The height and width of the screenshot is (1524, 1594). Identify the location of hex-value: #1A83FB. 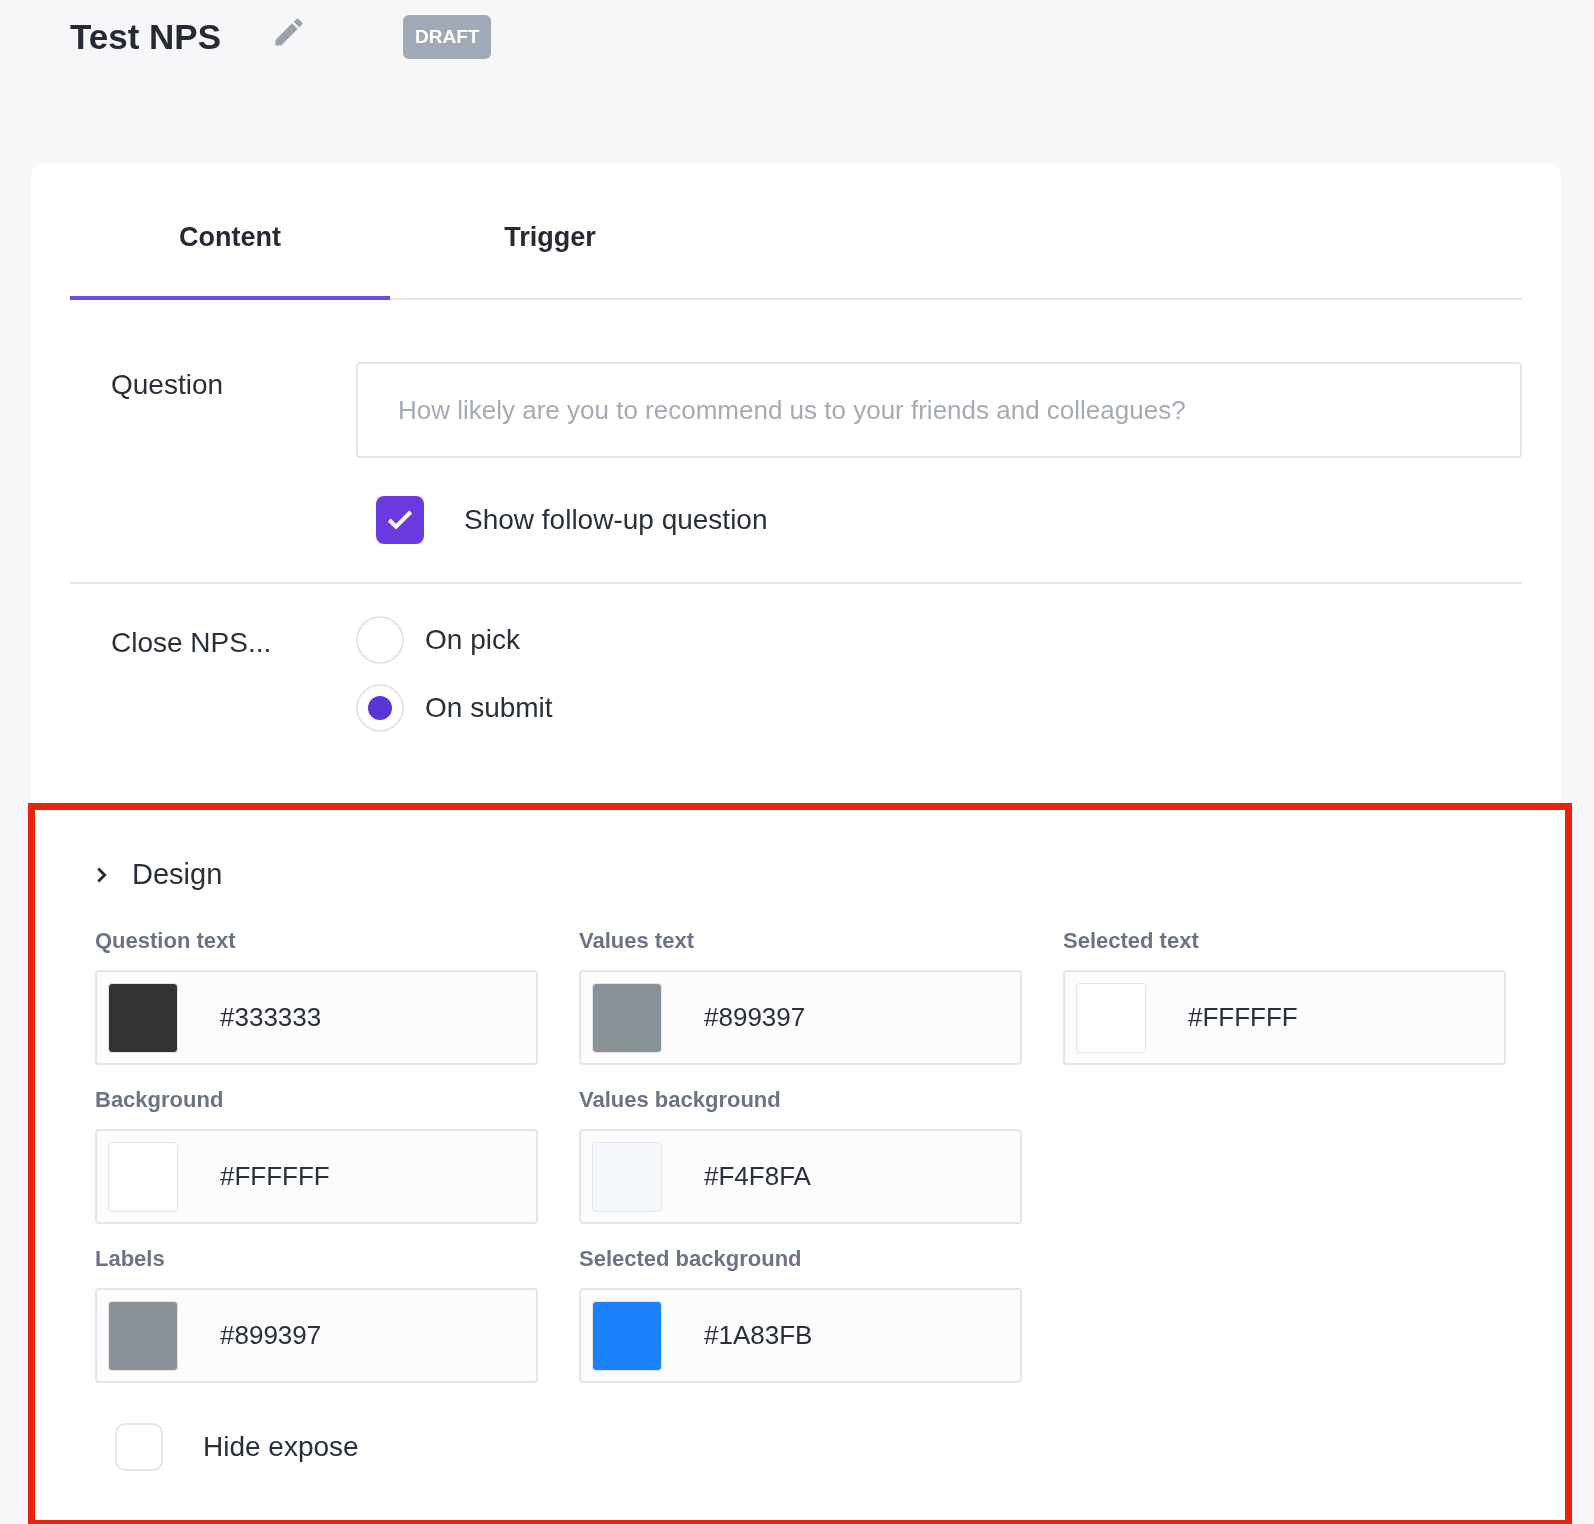
(758, 1335).